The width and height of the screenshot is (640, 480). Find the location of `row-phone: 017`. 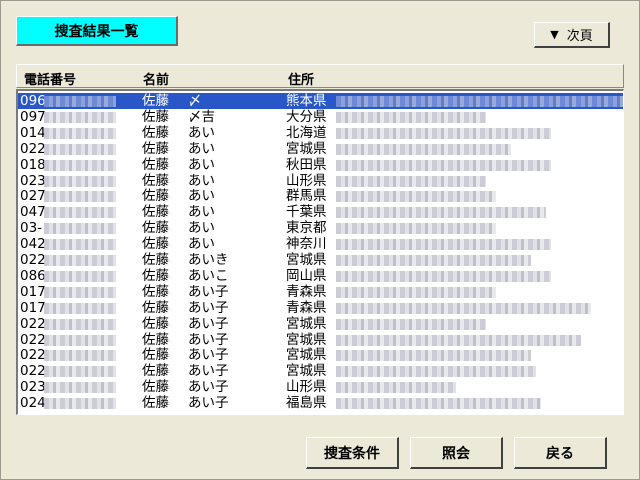

row-phone: 017 is located at coordinates (33, 291).